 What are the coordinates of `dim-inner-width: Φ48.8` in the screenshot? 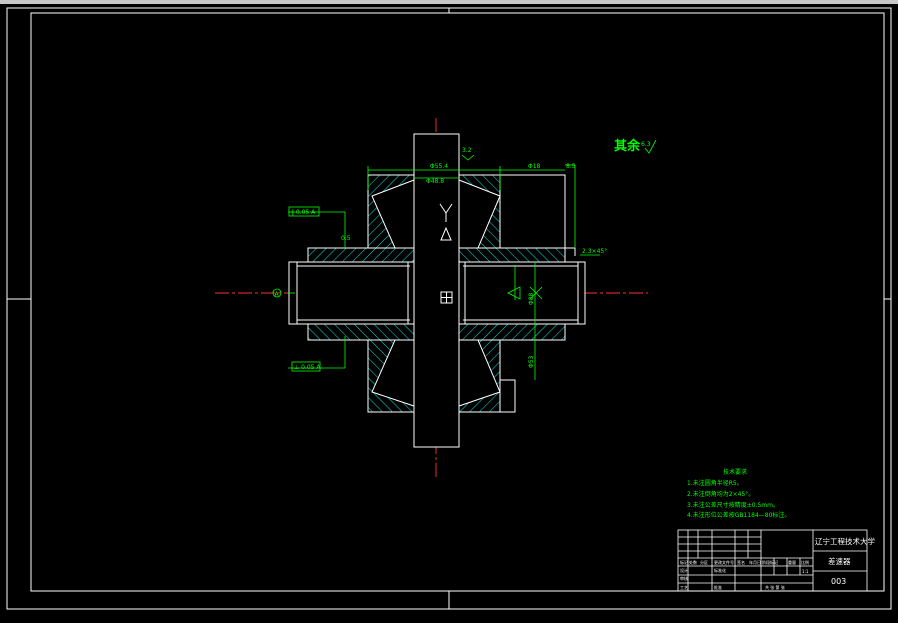 It's located at (435, 181).